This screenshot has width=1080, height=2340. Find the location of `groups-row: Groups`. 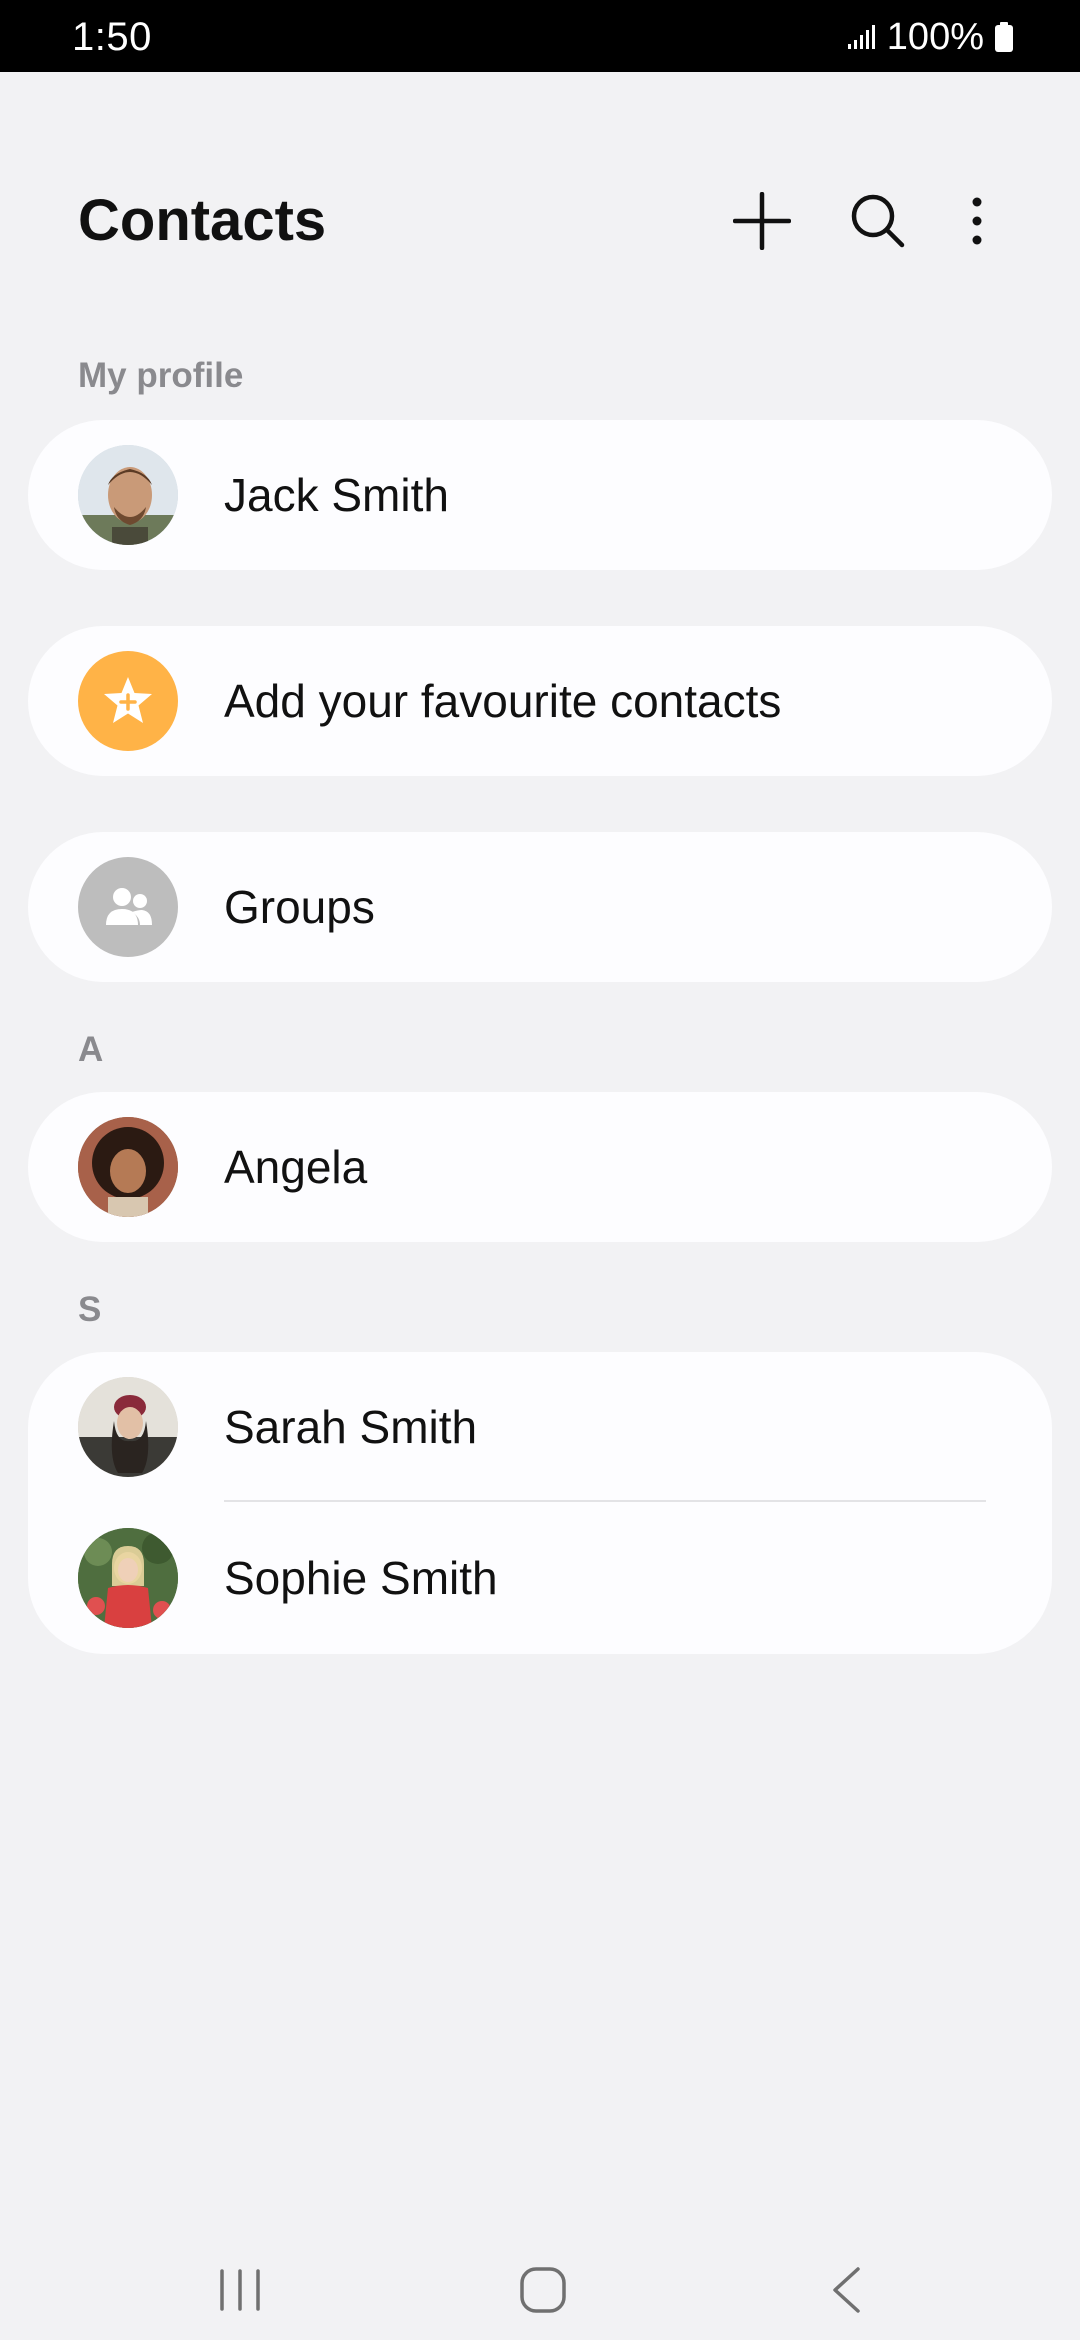

groups-row: Groups is located at coordinates (540, 907).